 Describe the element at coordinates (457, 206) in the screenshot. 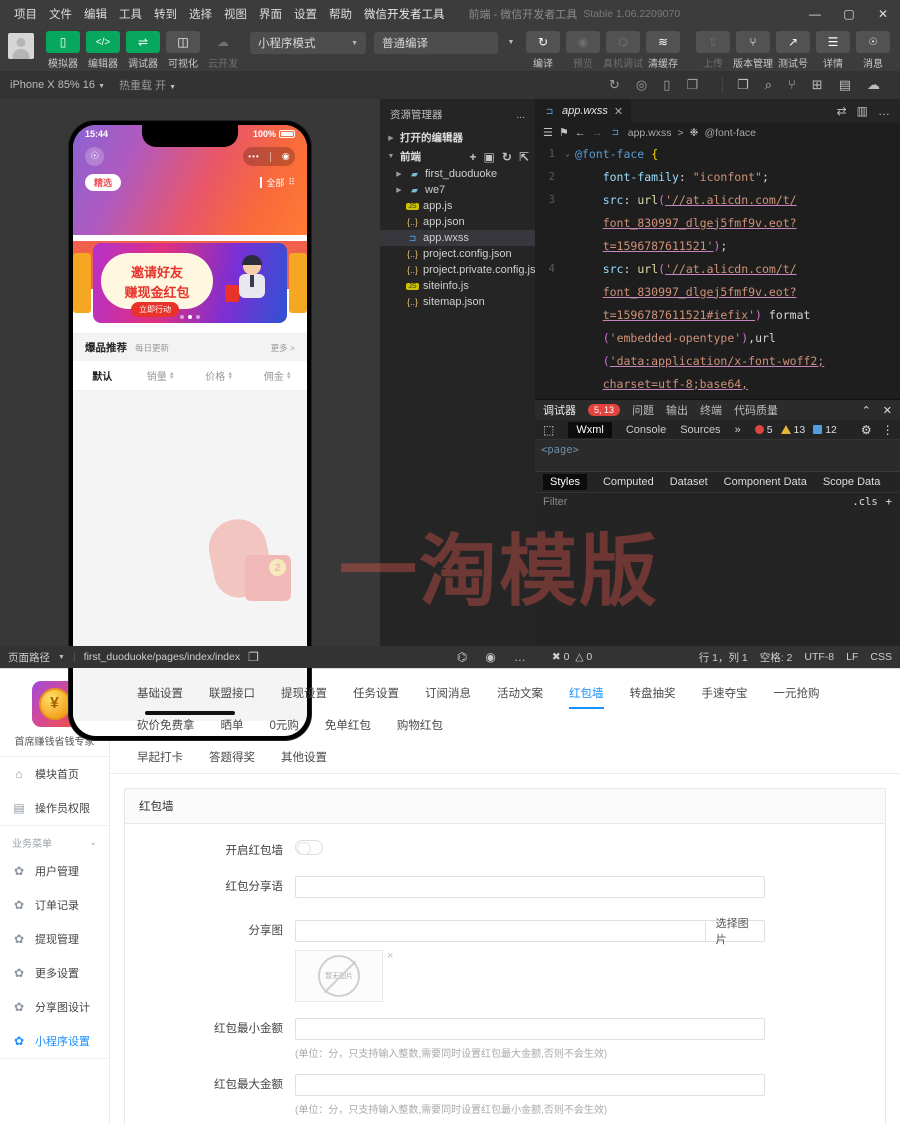

I see `file-row-app-js: JS app.js` at that location.